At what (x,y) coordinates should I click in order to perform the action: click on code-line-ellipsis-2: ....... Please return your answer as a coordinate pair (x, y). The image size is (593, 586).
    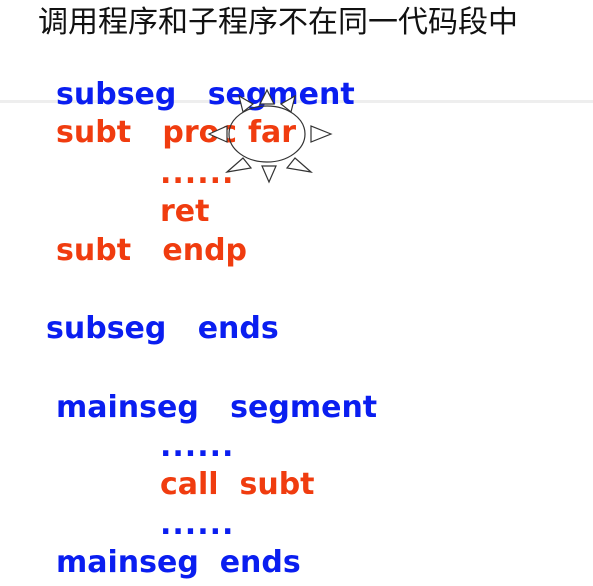
    Looking at the image, I should click on (197, 446).